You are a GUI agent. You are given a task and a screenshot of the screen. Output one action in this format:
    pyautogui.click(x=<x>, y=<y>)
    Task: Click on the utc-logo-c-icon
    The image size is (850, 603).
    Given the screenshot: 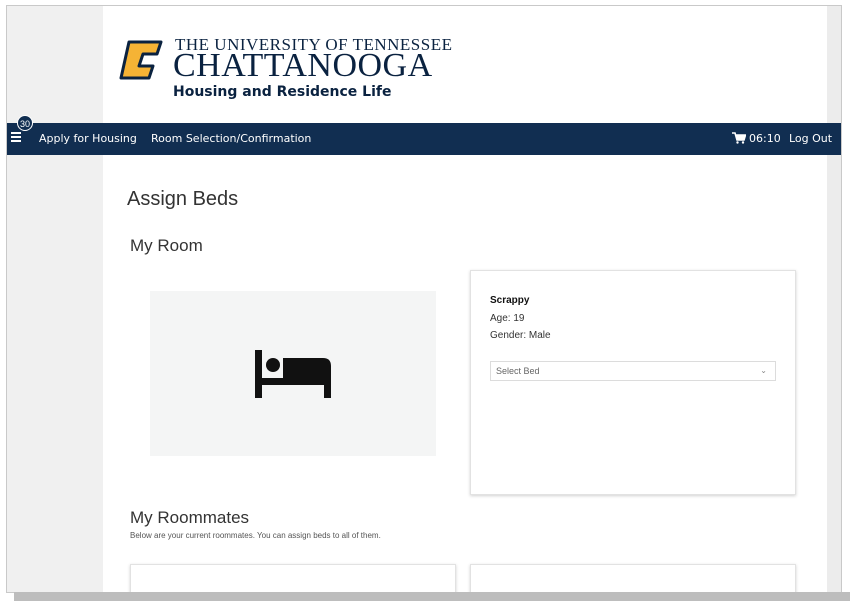 What is the action you would take?
    pyautogui.click(x=141, y=60)
    